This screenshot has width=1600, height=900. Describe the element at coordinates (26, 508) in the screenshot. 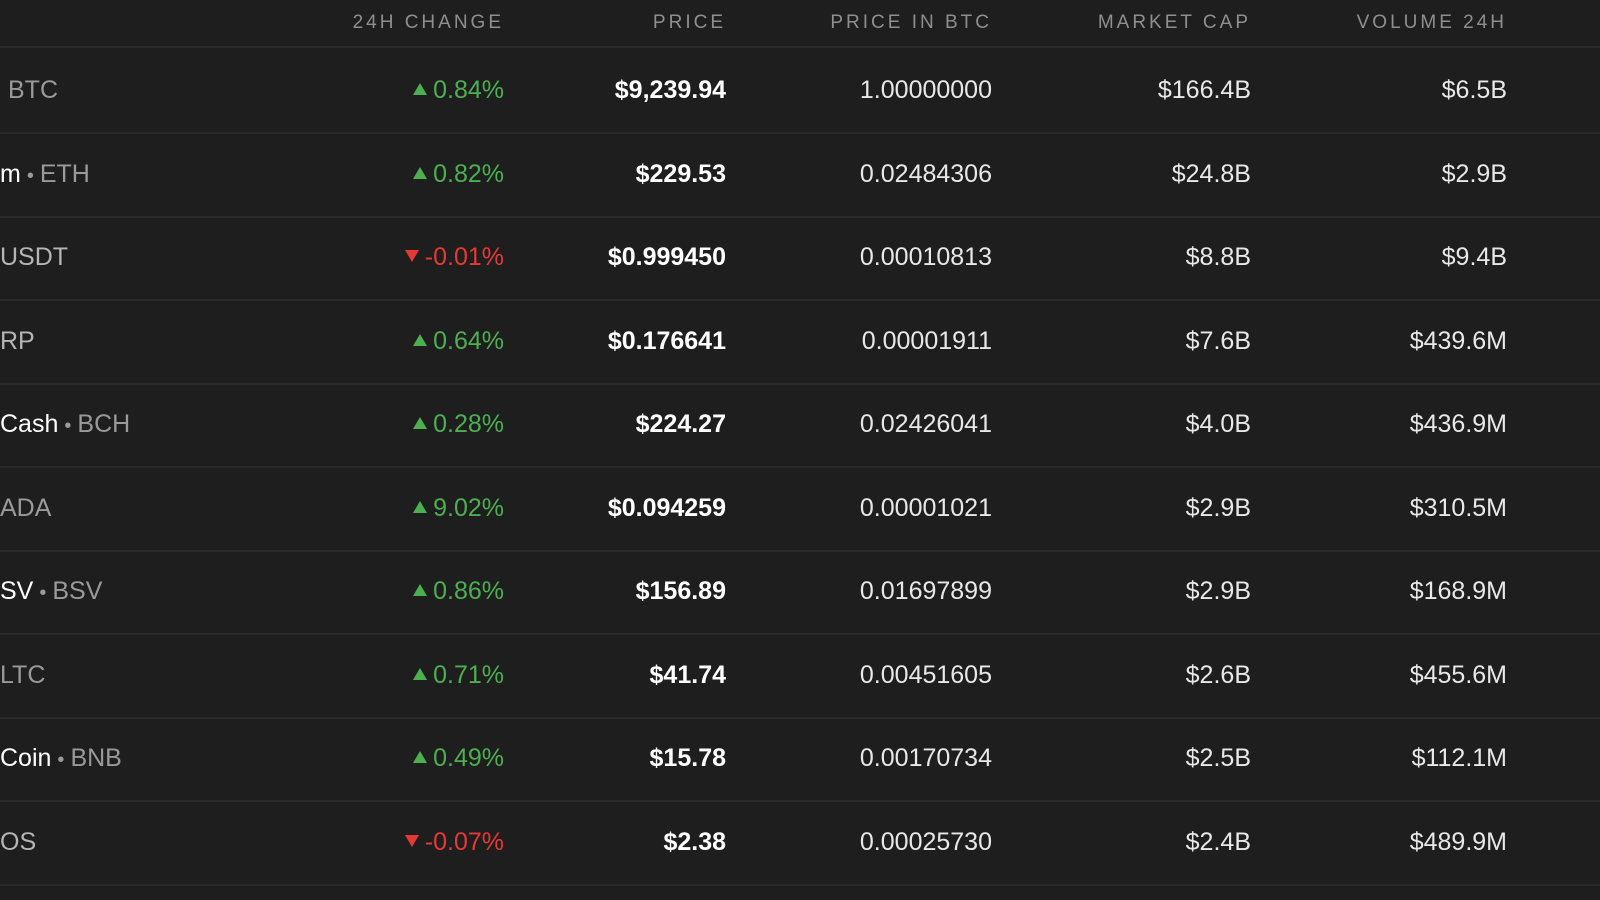

I see `coin-symbol: ADA` at that location.